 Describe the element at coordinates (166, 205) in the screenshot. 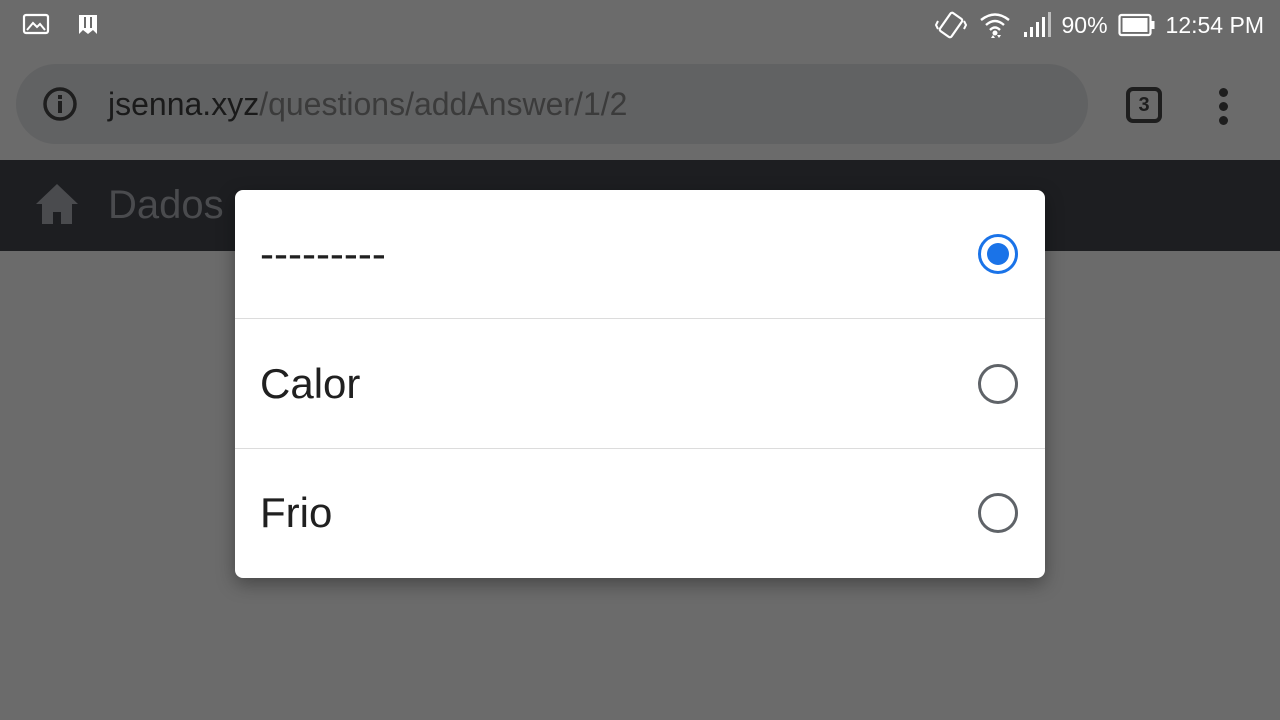

I see `page-title: Dados` at that location.